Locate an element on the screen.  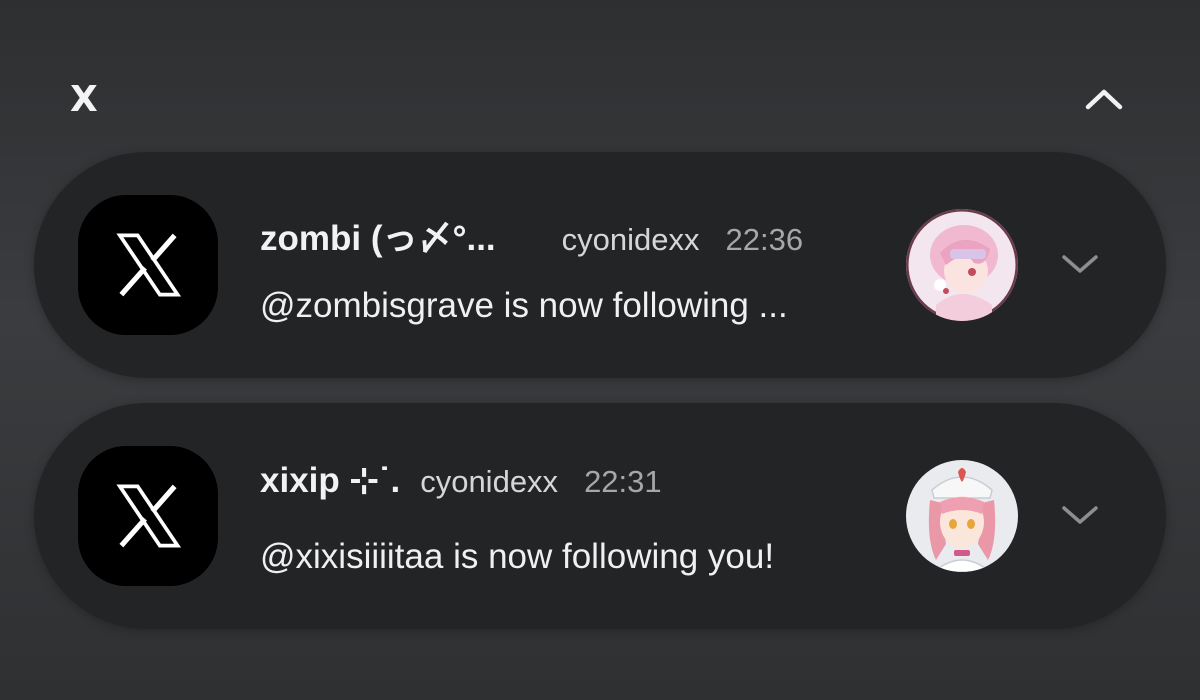
notification-title-row: zombi (っ〆°... cyonidexx 22:36 is located at coordinates (580, 235).